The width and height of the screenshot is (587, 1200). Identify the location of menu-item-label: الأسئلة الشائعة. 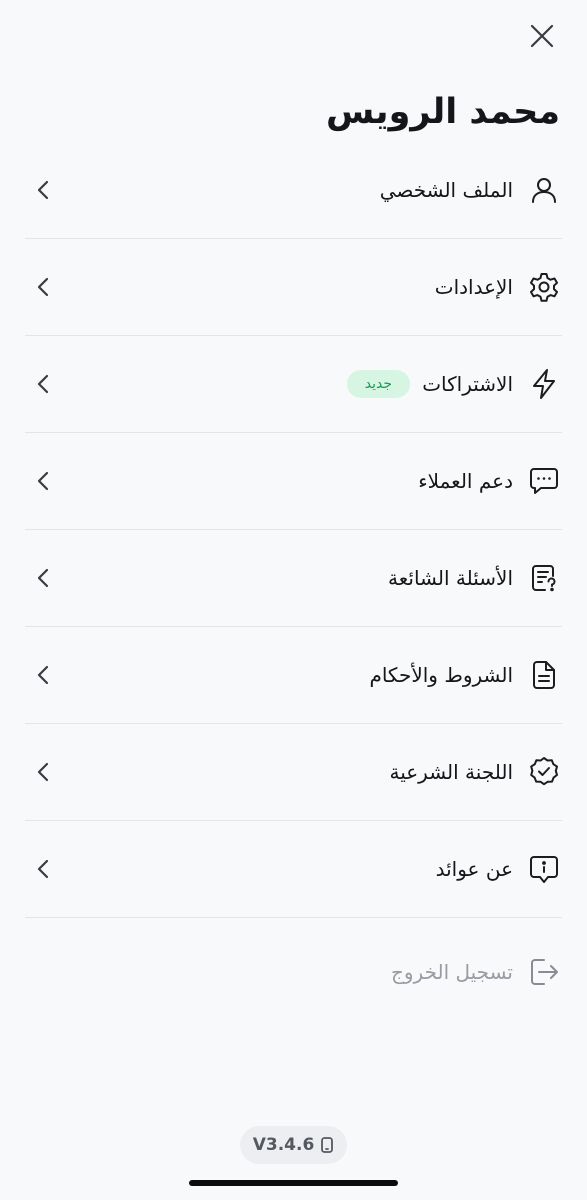
(450, 578).